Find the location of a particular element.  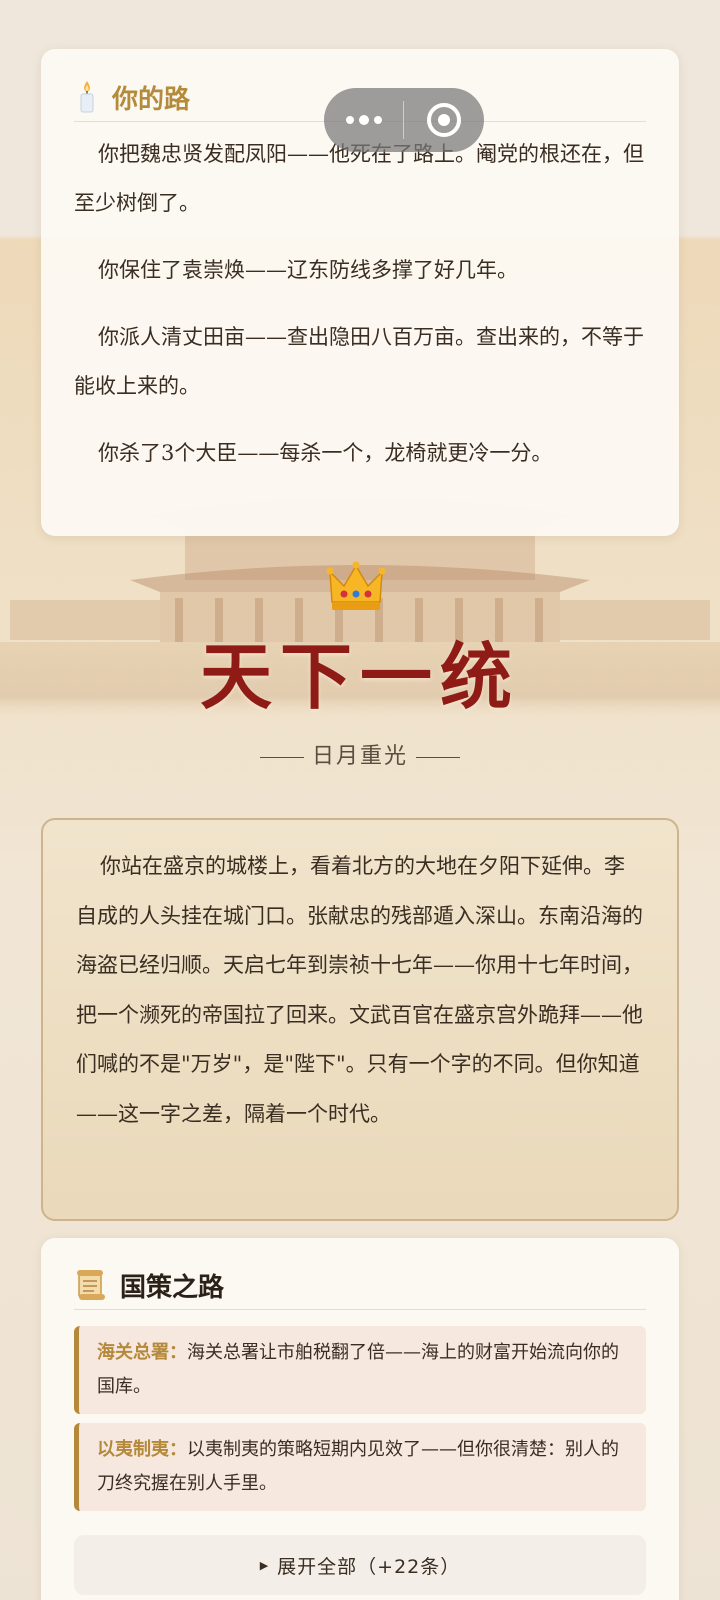

mini-program-capsule is located at coordinates (404, 120).